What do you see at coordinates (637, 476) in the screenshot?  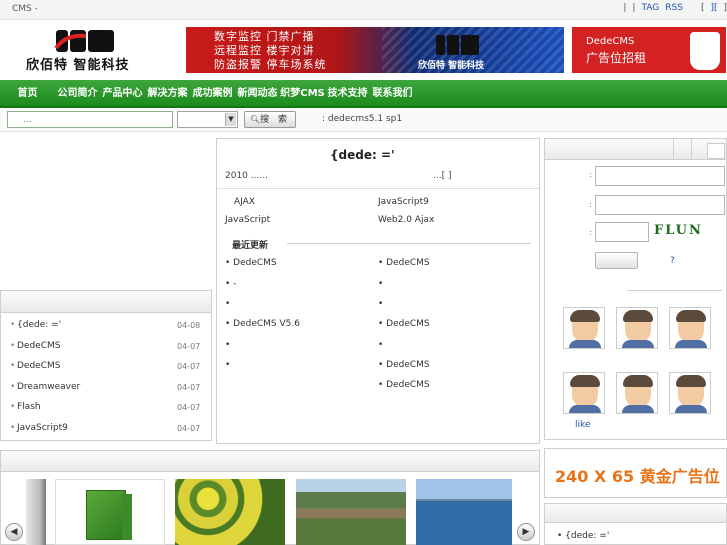 I see `ad-text: 240 X 65 黄金广告位` at bounding box center [637, 476].